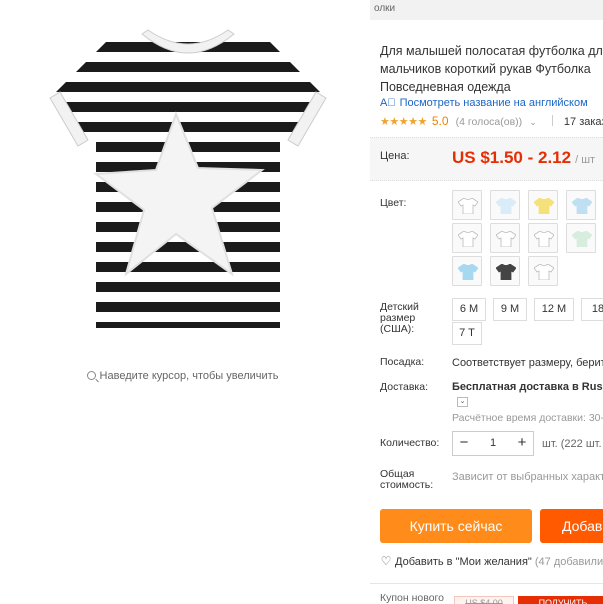 This screenshot has height=604, width=603. Describe the element at coordinates (182, 376) in the screenshot. I see `zoom-hint: Наведите курсор, чтобы увеличить` at that location.